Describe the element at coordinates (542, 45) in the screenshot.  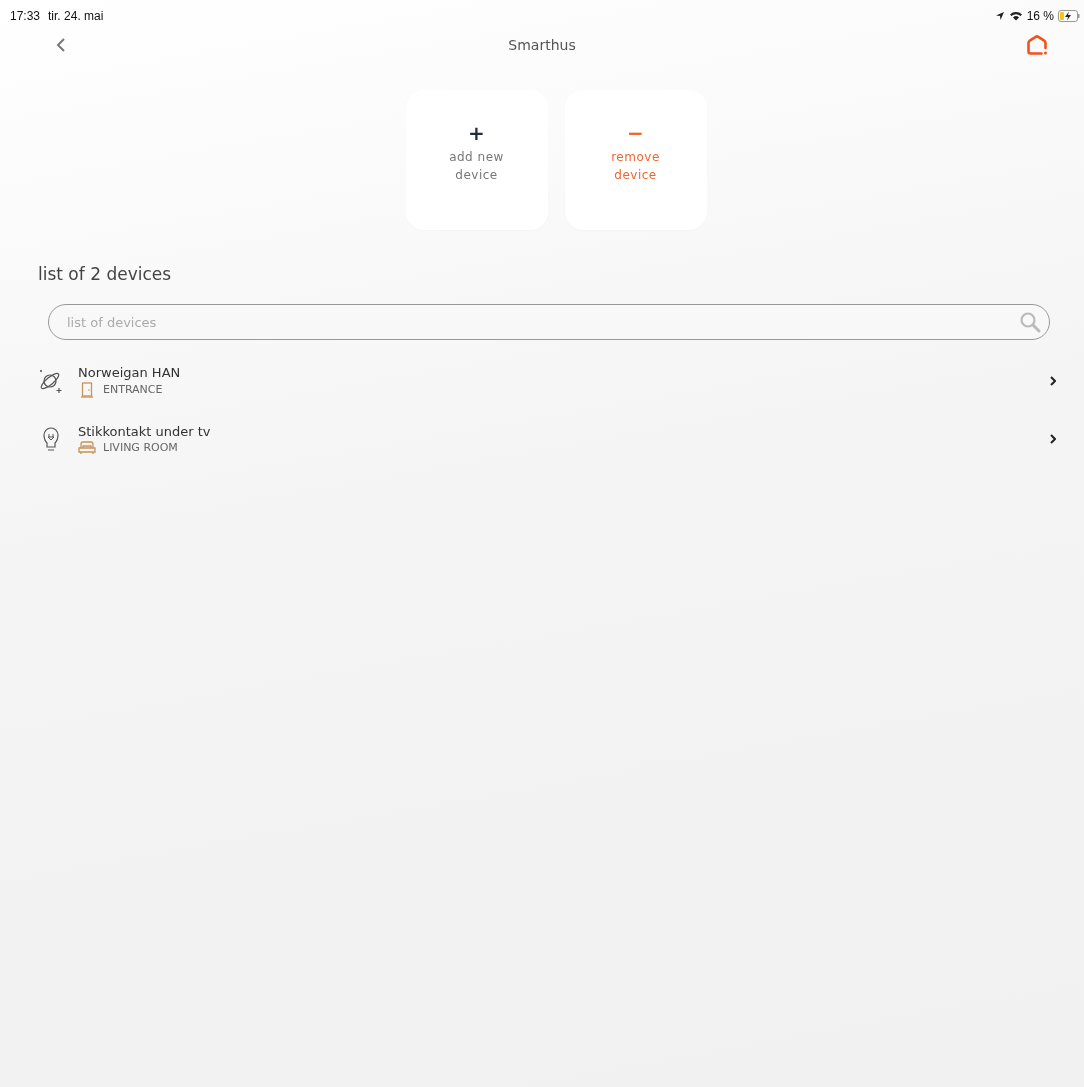
I see `page-title: Smarthus` at that location.